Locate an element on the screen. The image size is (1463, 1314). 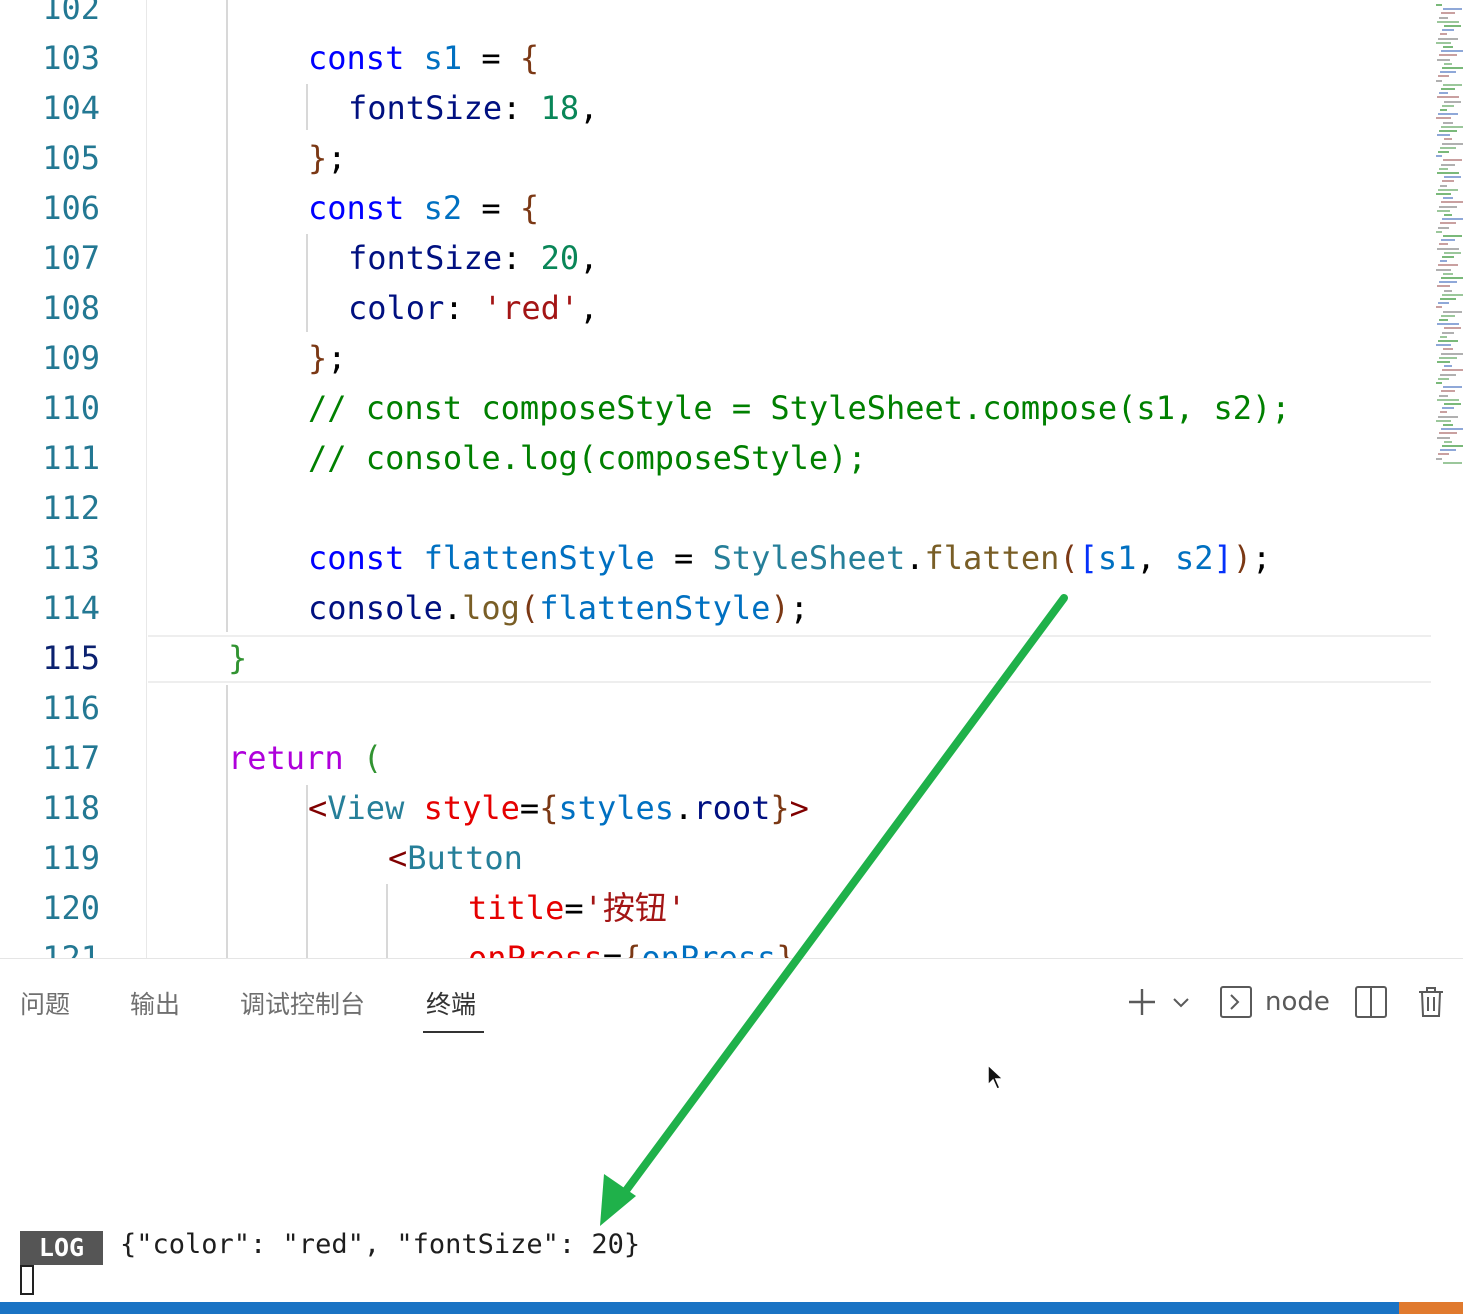
minimap is located at coordinates (1449, 240).